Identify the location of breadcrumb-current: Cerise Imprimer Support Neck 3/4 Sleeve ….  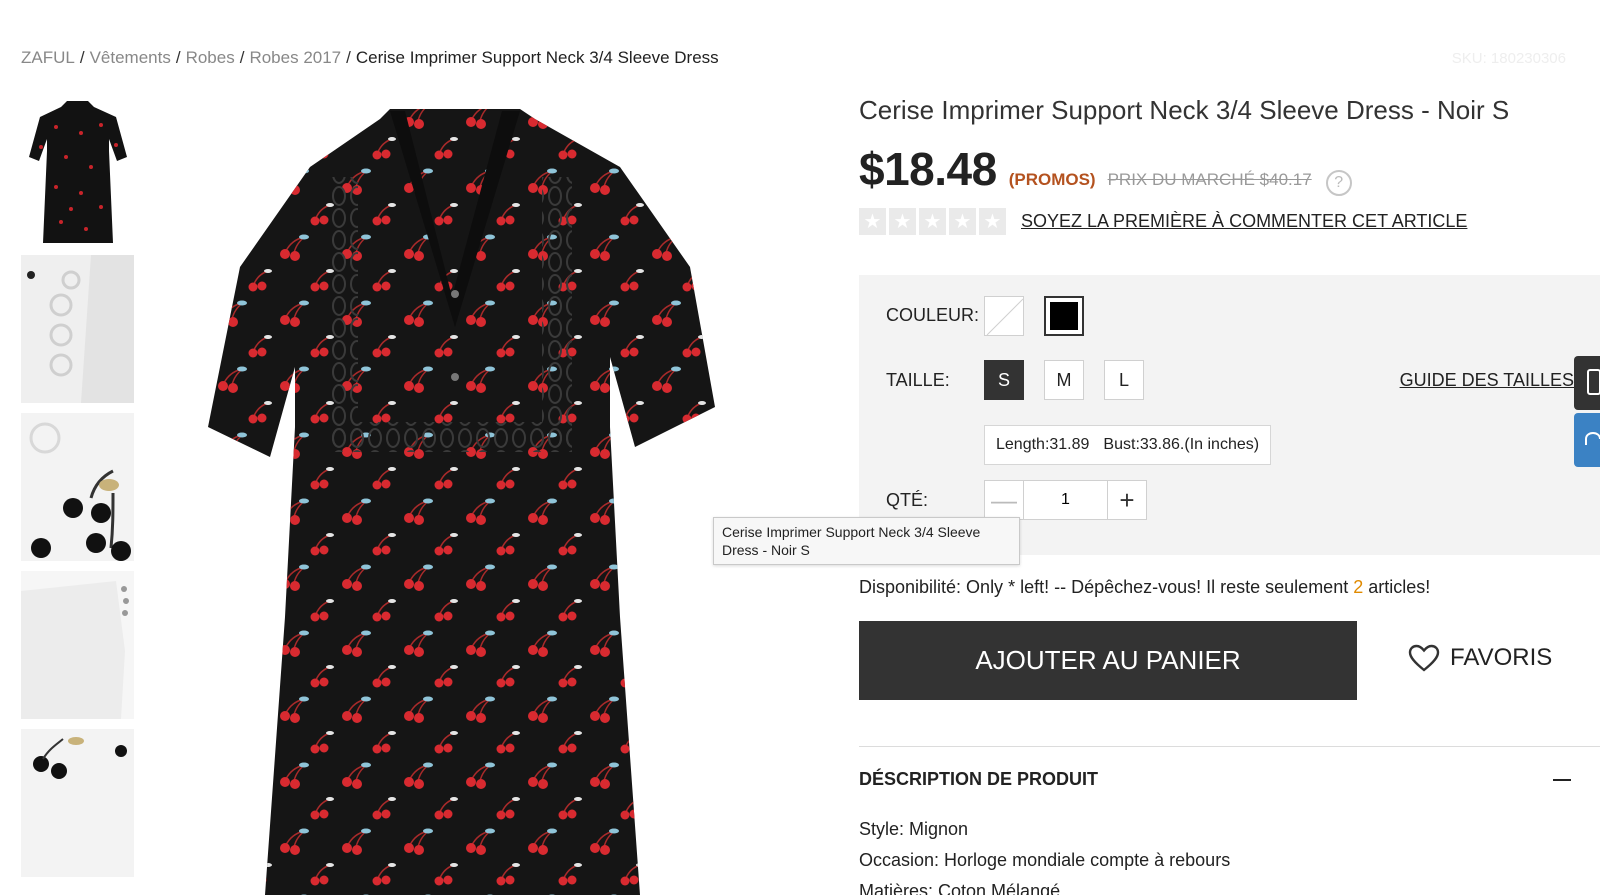
(537, 57).